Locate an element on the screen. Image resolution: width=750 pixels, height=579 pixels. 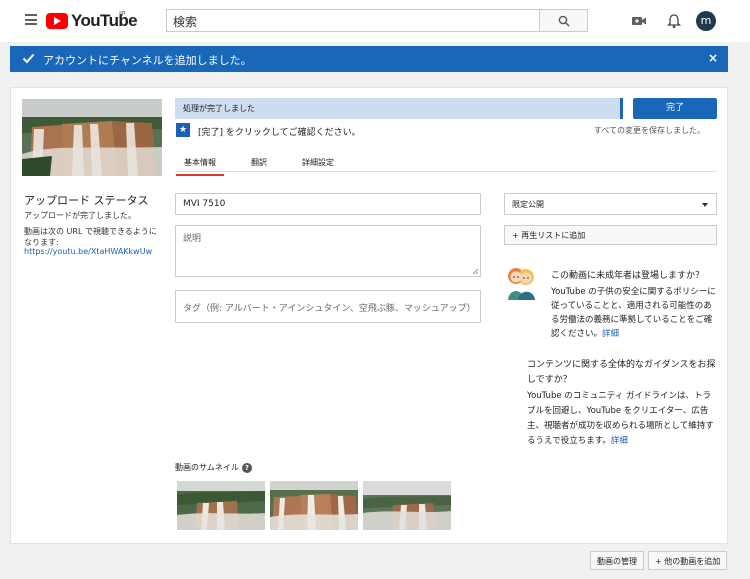
logo-text: YouTube is located at coordinates (104, 20).